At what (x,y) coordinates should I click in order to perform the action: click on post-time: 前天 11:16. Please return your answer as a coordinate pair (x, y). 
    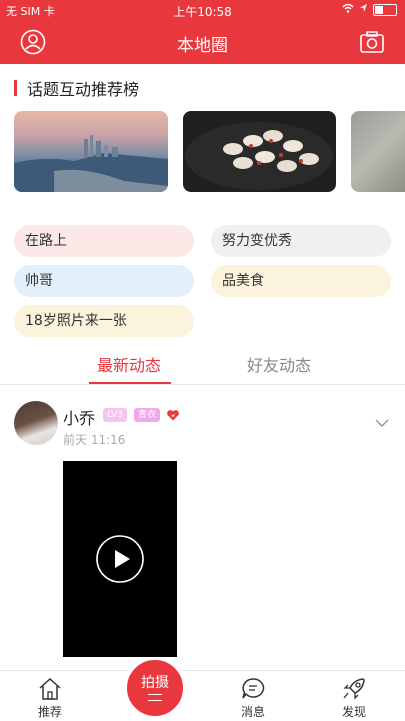
    Looking at the image, I should click on (94, 440).